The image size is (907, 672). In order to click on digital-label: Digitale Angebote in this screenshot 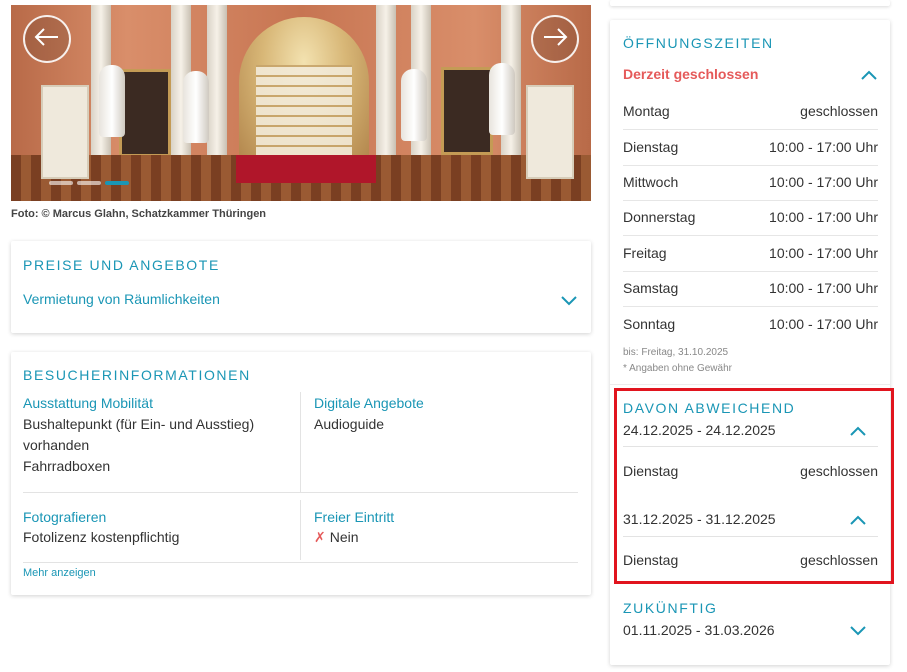, I will do `click(369, 403)`.